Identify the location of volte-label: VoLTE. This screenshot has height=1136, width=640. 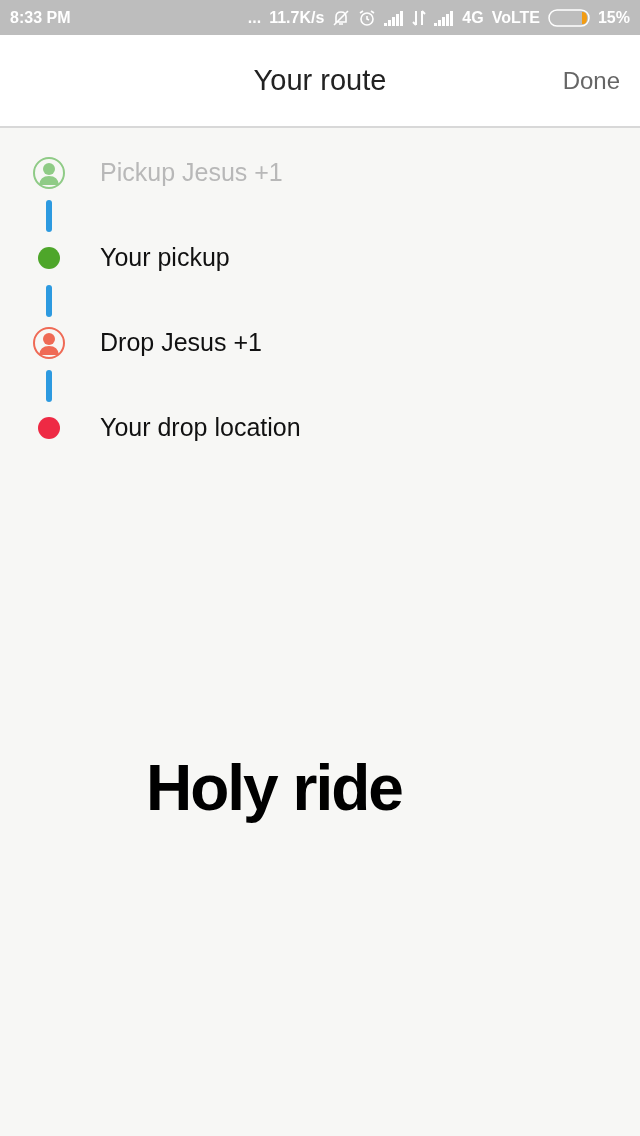
(515, 17).